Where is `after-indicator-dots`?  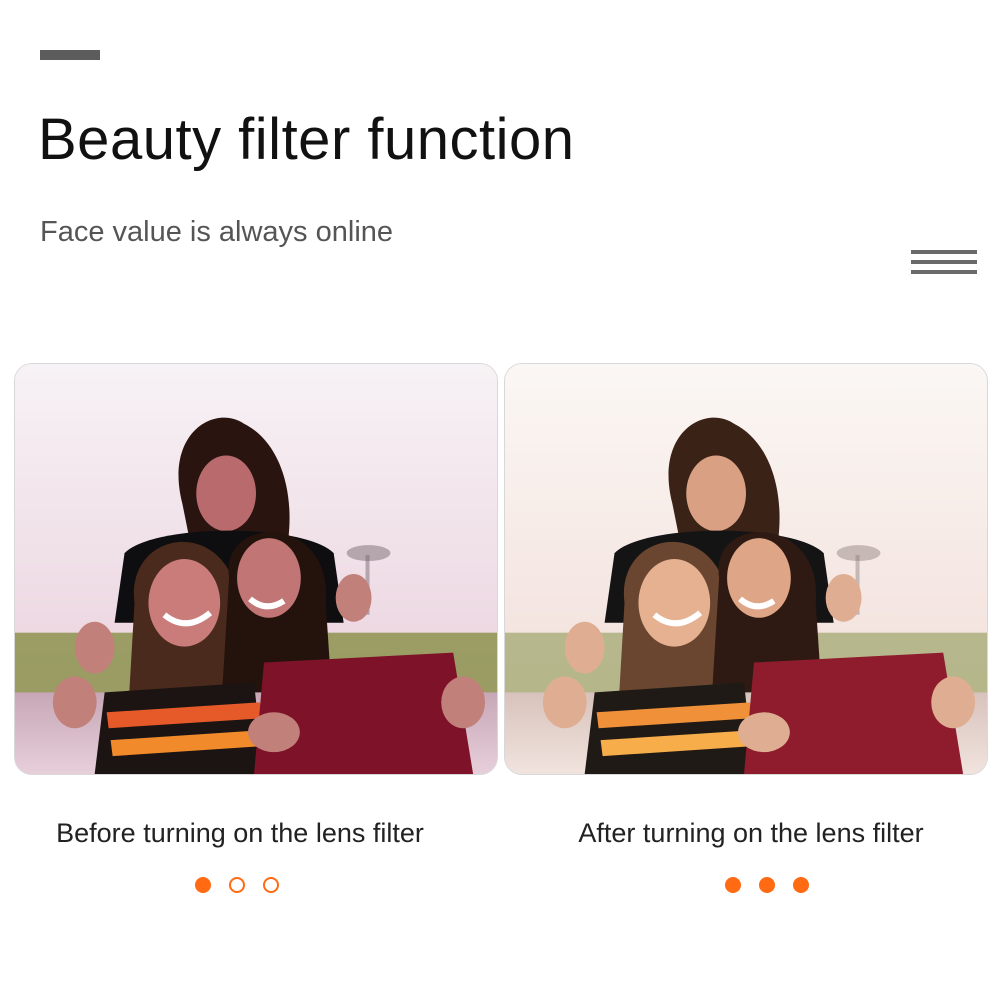
after-indicator-dots is located at coordinates (767, 885).